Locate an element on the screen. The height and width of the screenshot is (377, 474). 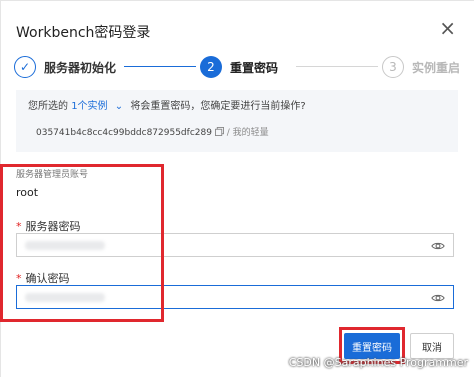
instance-id: 035741b4c8cc4c99bddc872955dfc289 is located at coordinates (124, 133).